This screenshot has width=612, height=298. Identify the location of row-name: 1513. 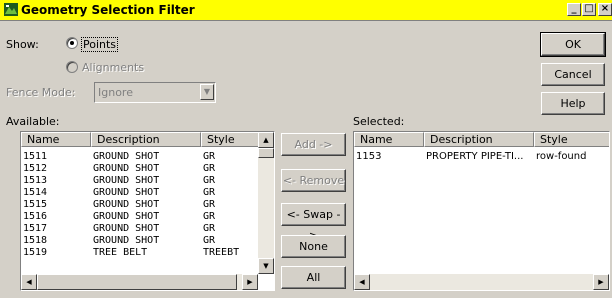
(35, 180).